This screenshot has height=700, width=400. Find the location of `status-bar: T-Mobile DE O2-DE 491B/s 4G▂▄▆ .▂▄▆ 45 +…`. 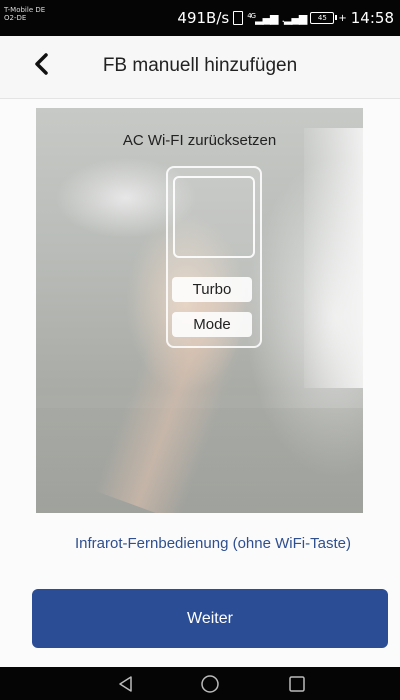

status-bar: T-Mobile DE O2-DE 491B/s 4G▂▄▆ .▂▄▆ 45 +… is located at coordinates (200, 18).